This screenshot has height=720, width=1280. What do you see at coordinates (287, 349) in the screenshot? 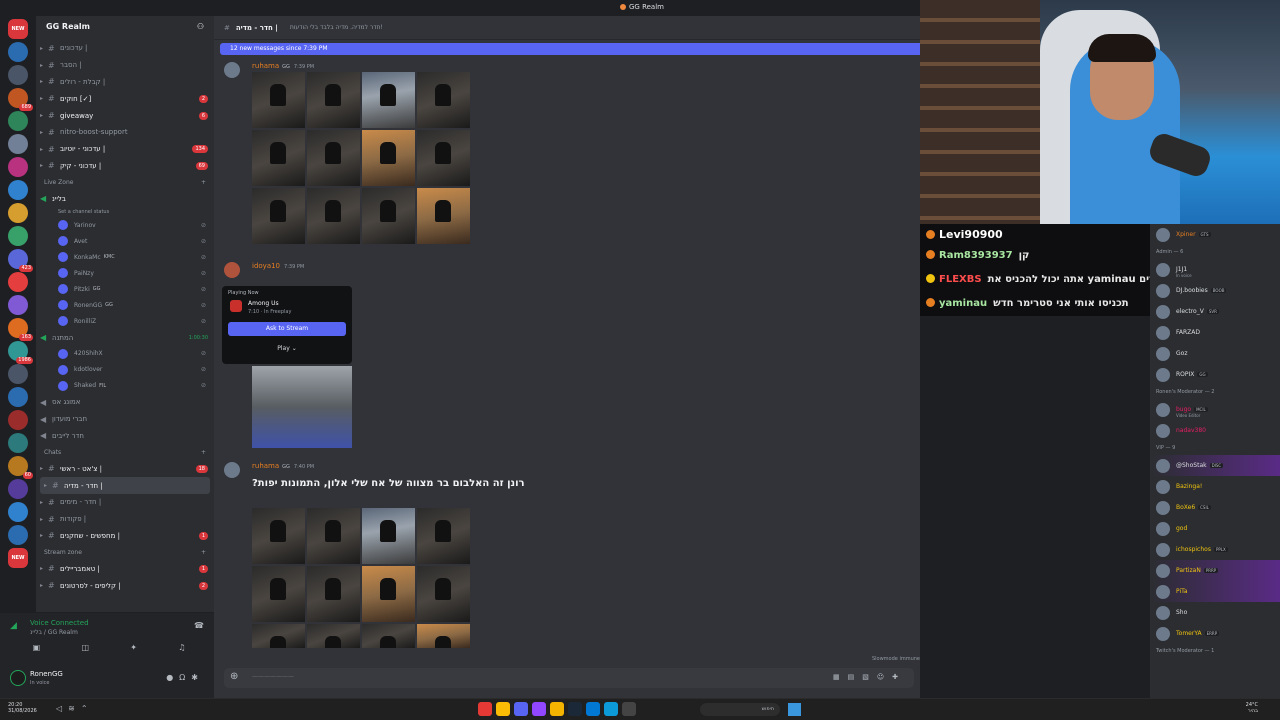
I see `play-button: Play ⌄` at bounding box center [287, 349].